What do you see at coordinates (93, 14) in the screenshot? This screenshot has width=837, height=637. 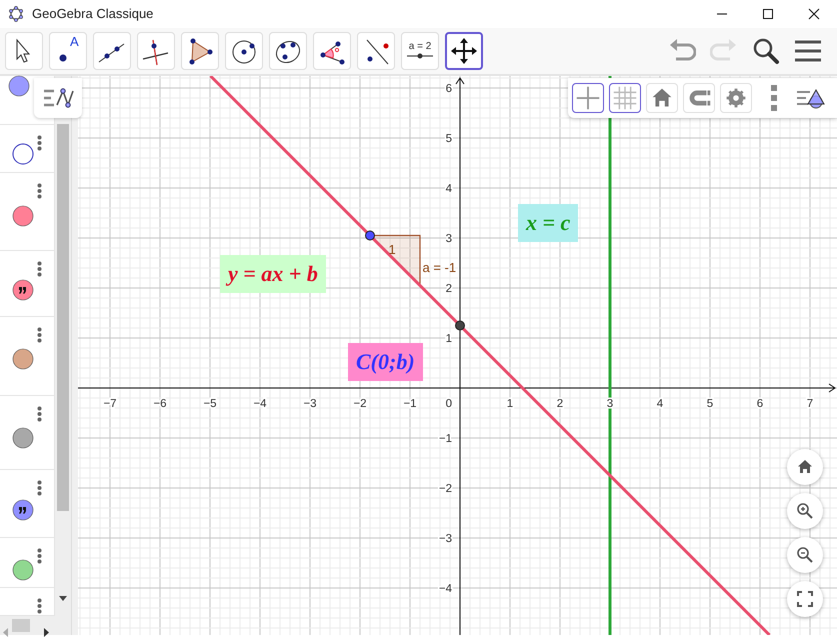 I see `window-title: GeoGebra Classique` at bounding box center [93, 14].